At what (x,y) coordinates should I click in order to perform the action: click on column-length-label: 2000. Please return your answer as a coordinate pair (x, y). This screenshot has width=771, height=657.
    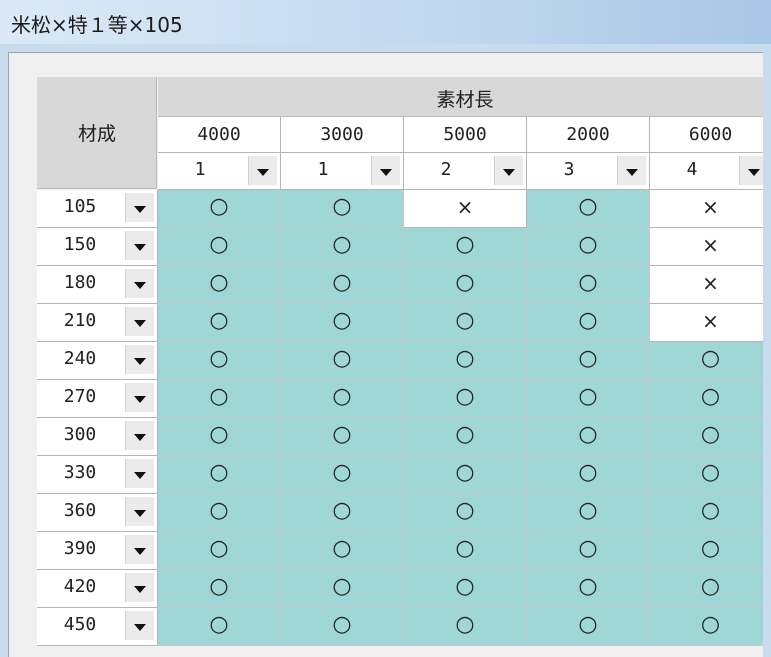
    Looking at the image, I should click on (588, 134).